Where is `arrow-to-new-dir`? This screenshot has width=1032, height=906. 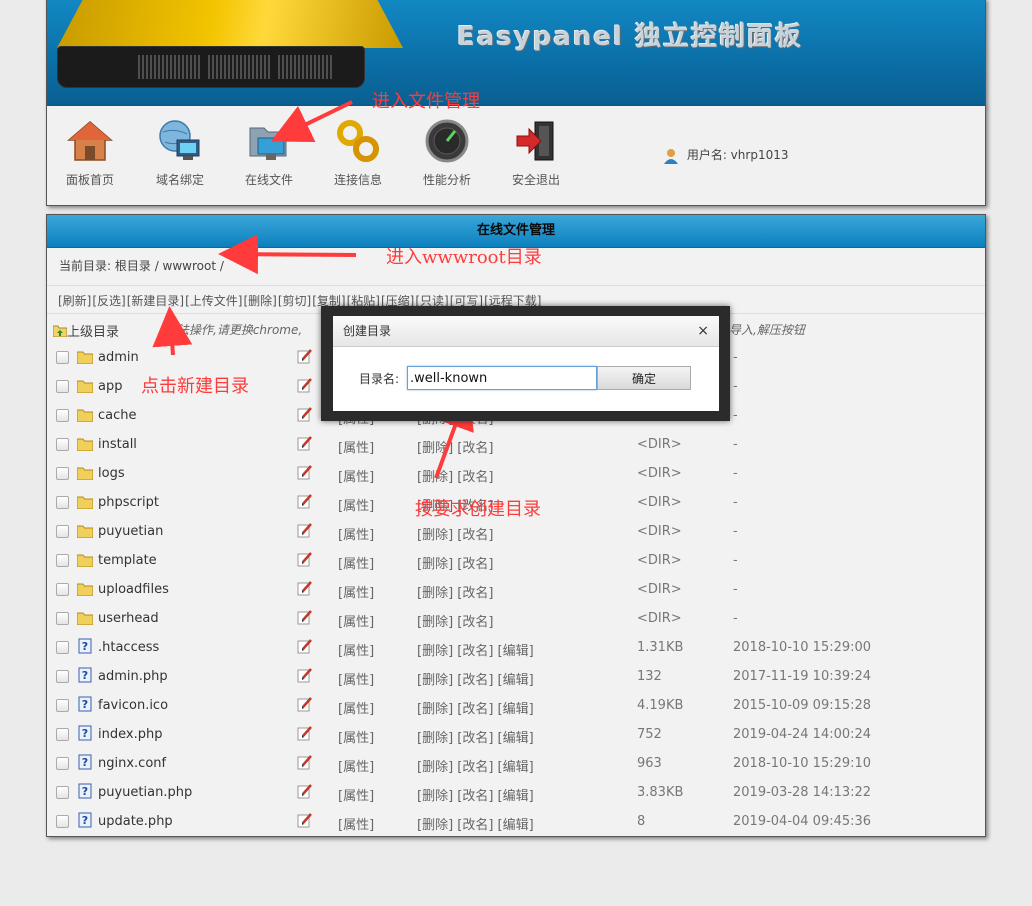
arrow-to-new-dir is located at coordinates (172, 331).